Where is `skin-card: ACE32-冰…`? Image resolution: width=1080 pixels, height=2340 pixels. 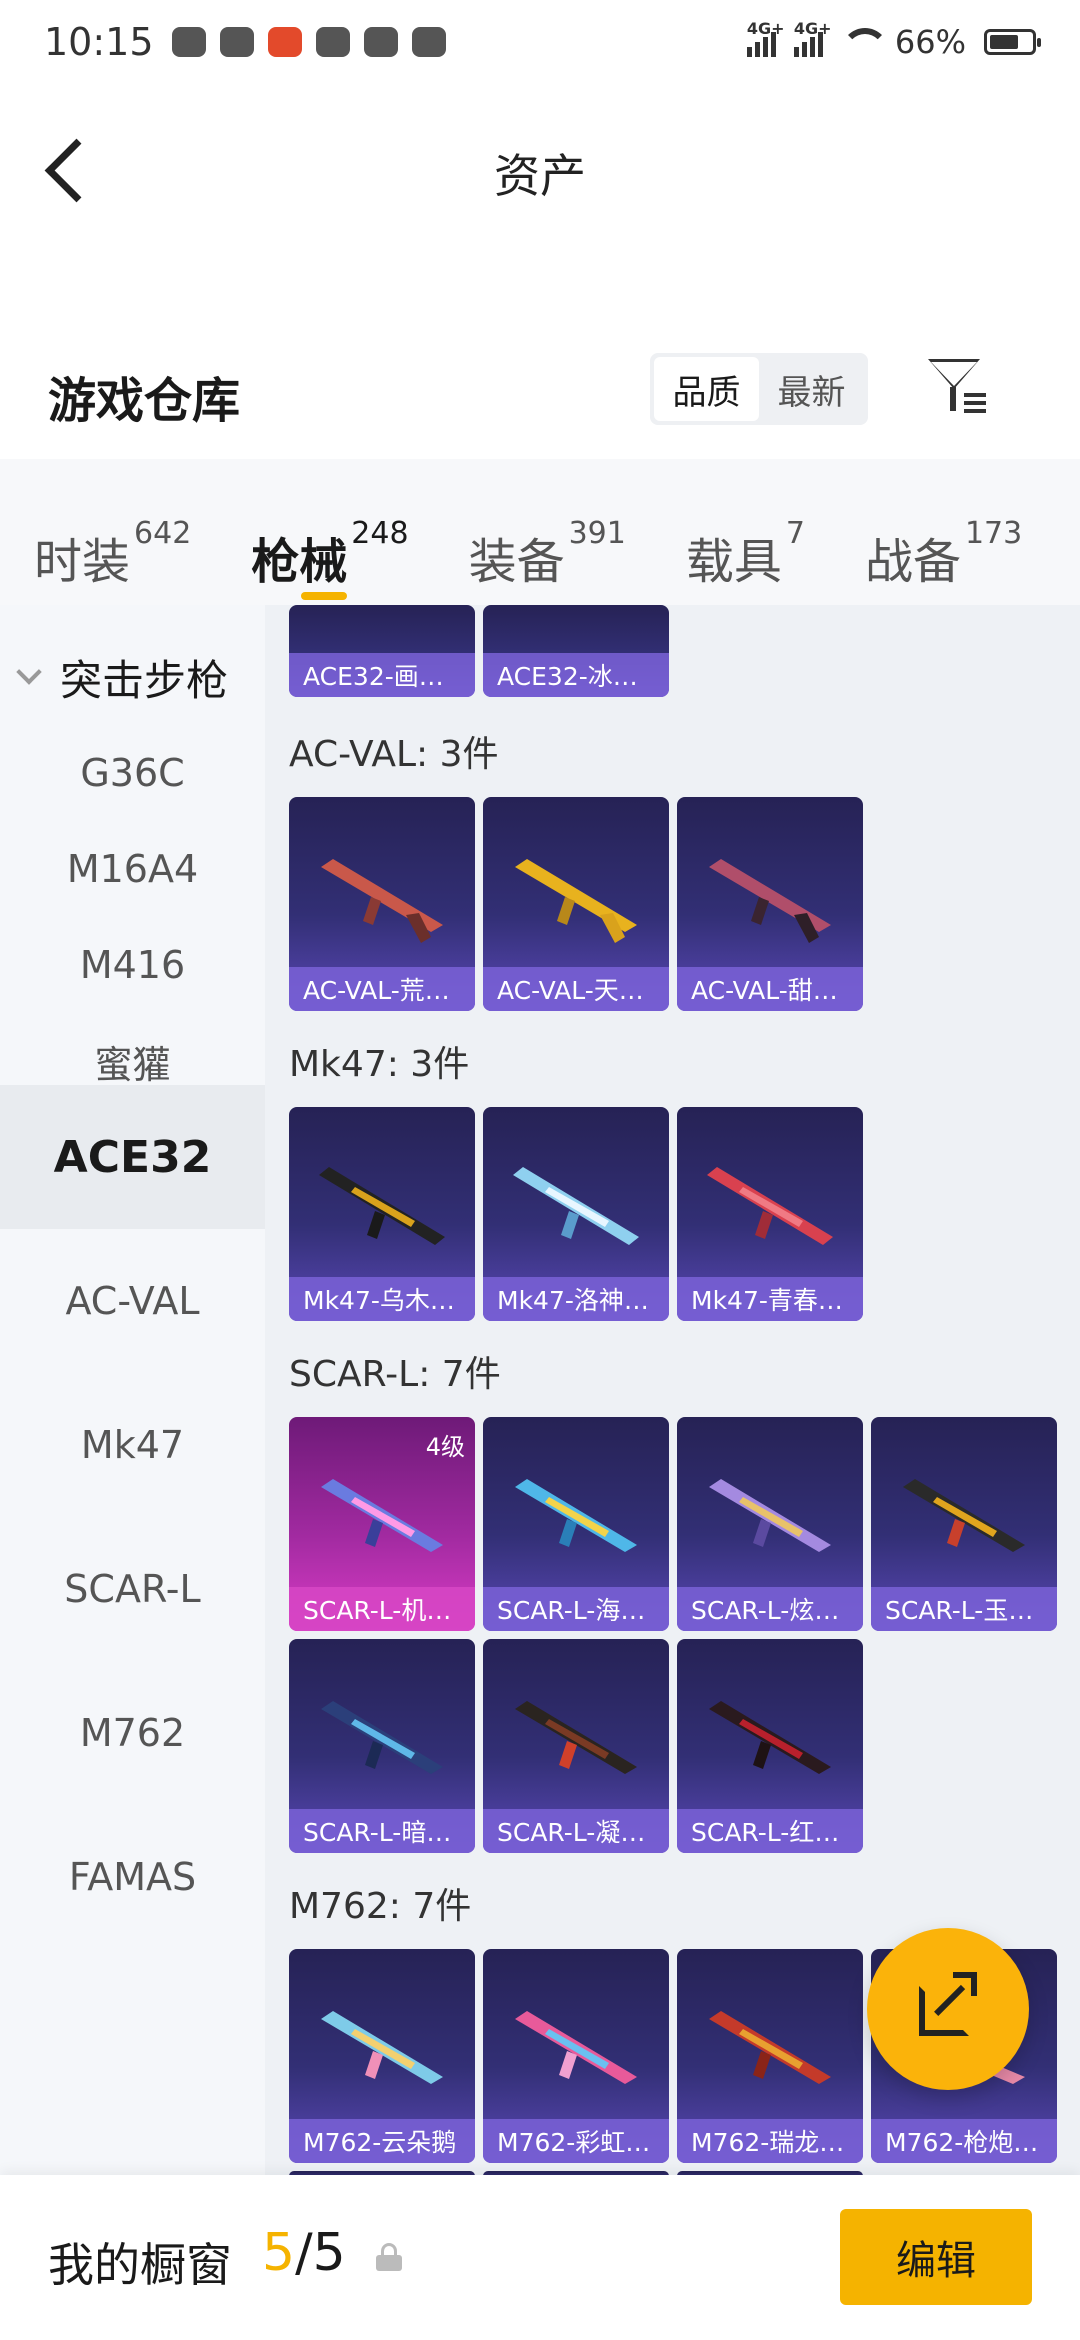
skin-card: ACE32-冰… is located at coordinates (576, 651).